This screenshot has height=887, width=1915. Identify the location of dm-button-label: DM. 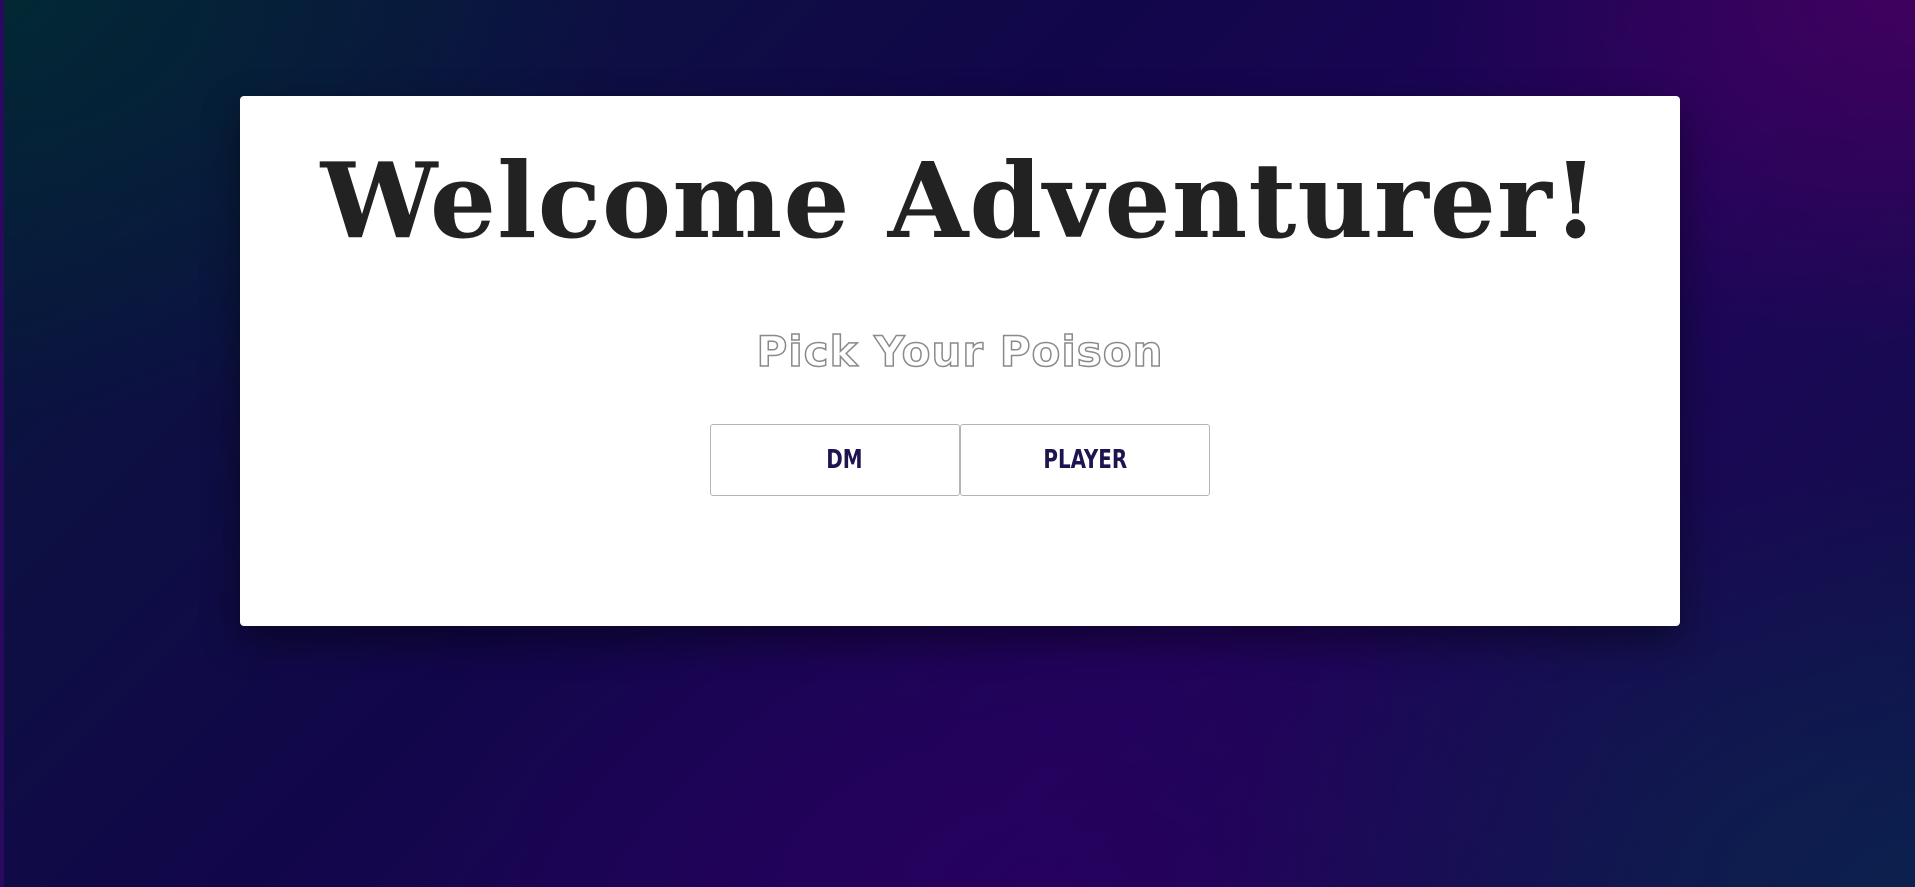
(844, 460).